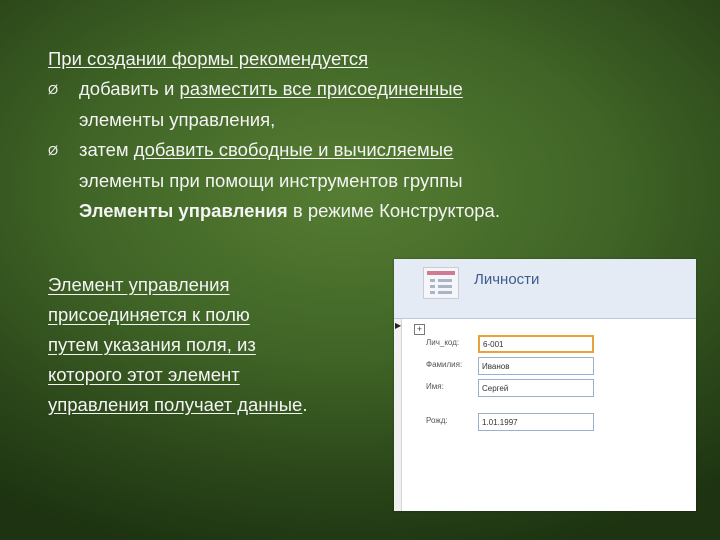  Describe the element at coordinates (437, 420) in the screenshot. I see `field-label: Рожд:` at that location.